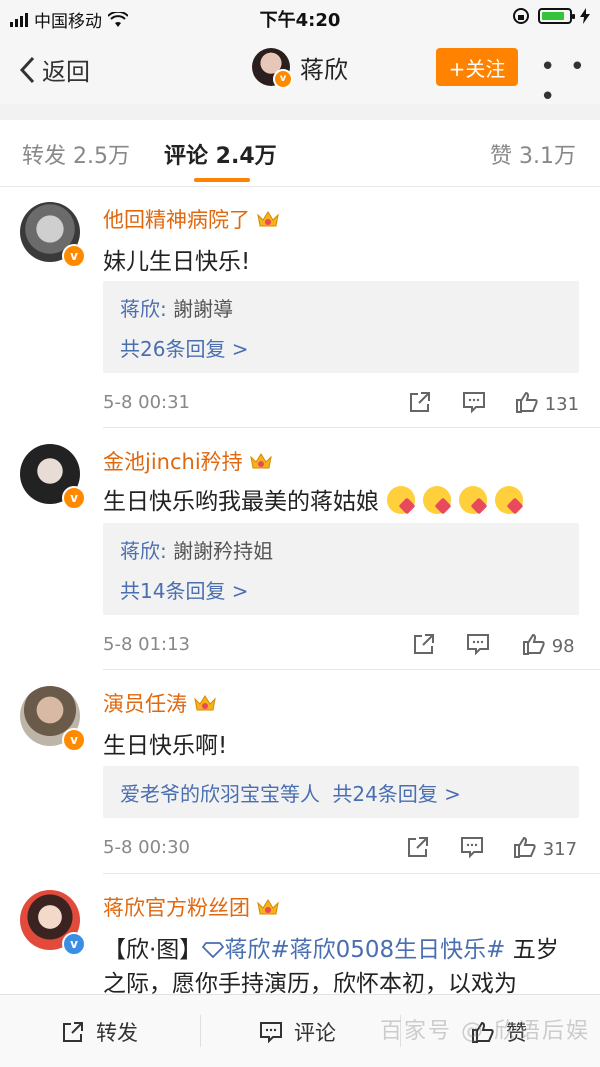 The image size is (600, 1067). What do you see at coordinates (191, 219) in the screenshot?
I see `comment-username: 他回精神病院了` at bounding box center [191, 219].